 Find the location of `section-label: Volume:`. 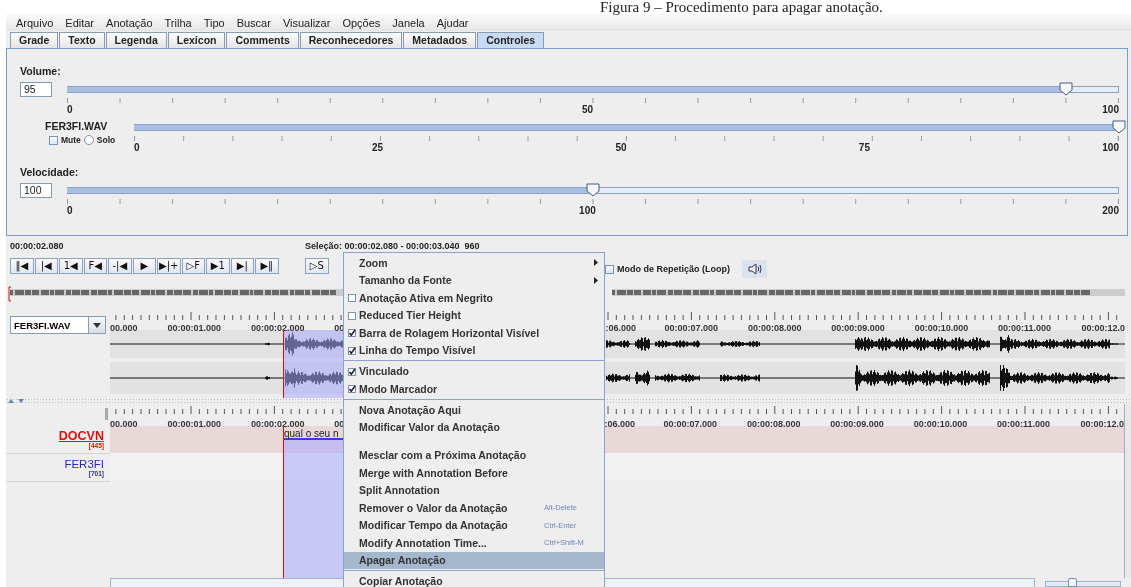

section-label: Volume: is located at coordinates (41, 71).